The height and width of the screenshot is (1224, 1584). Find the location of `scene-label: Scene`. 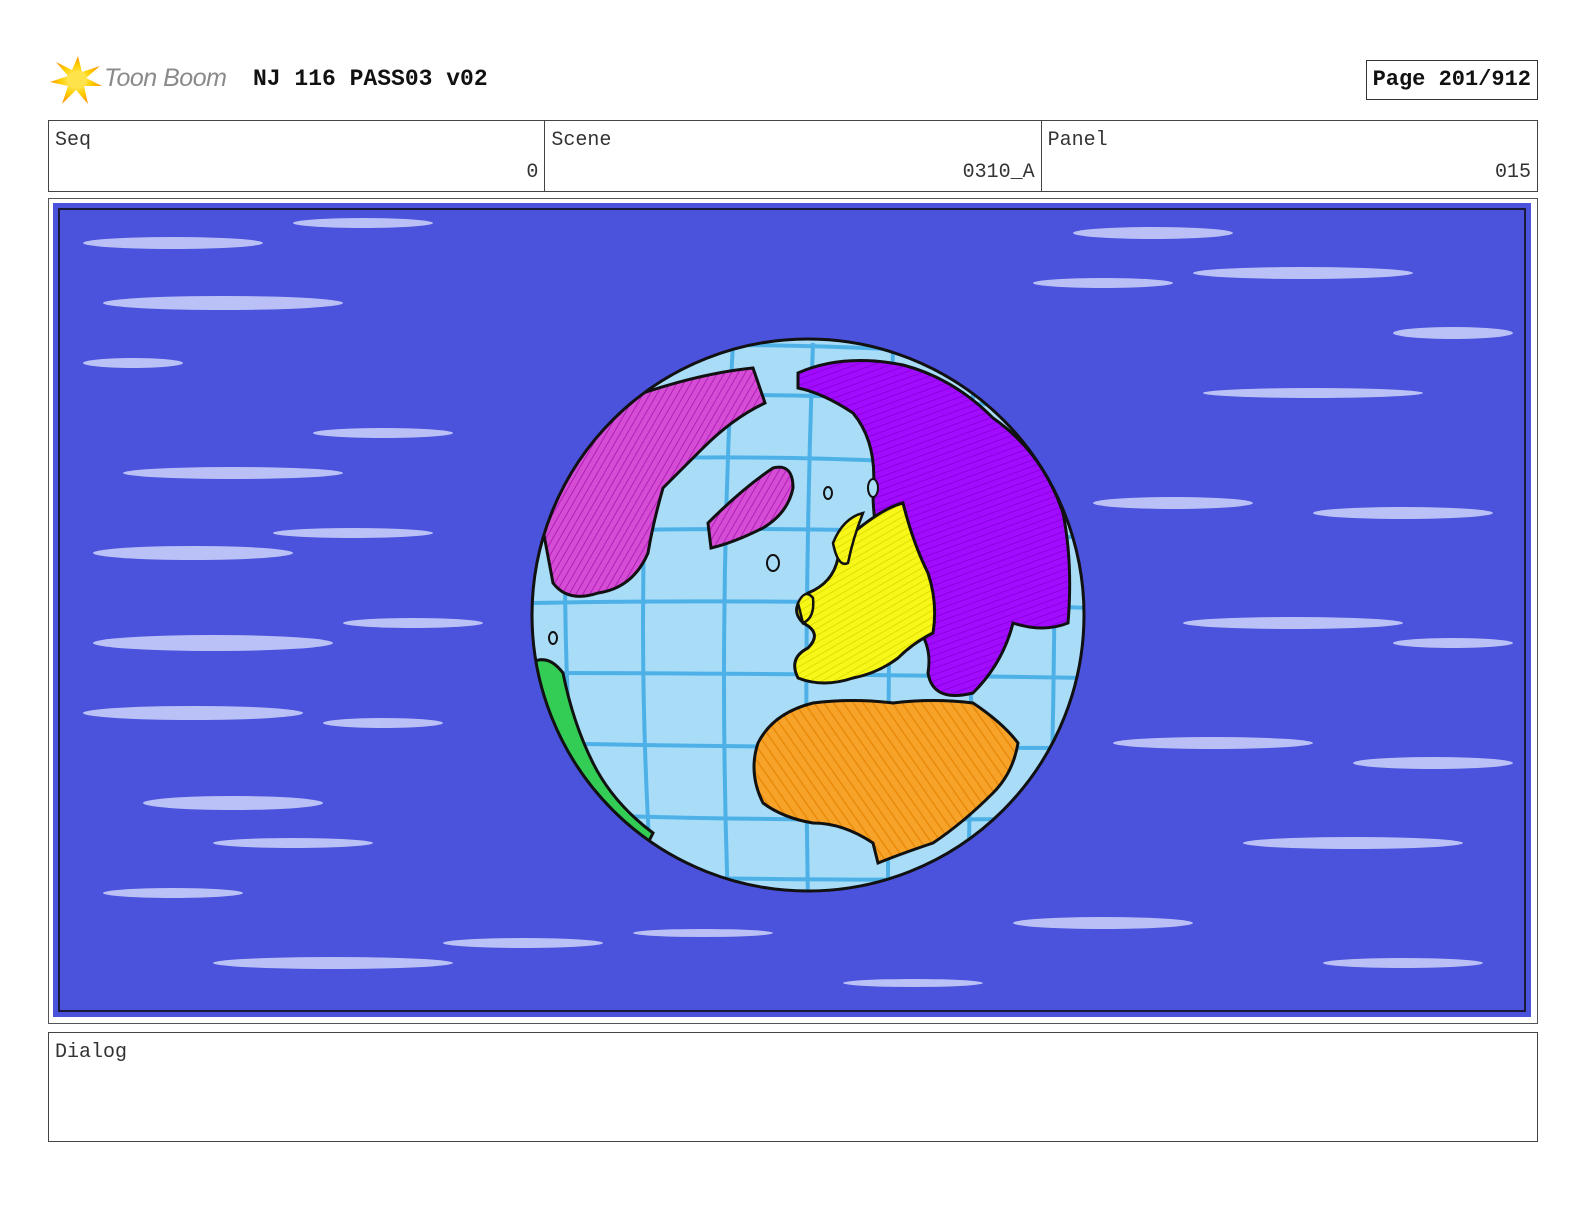

scene-label: Scene is located at coordinates (581, 140).